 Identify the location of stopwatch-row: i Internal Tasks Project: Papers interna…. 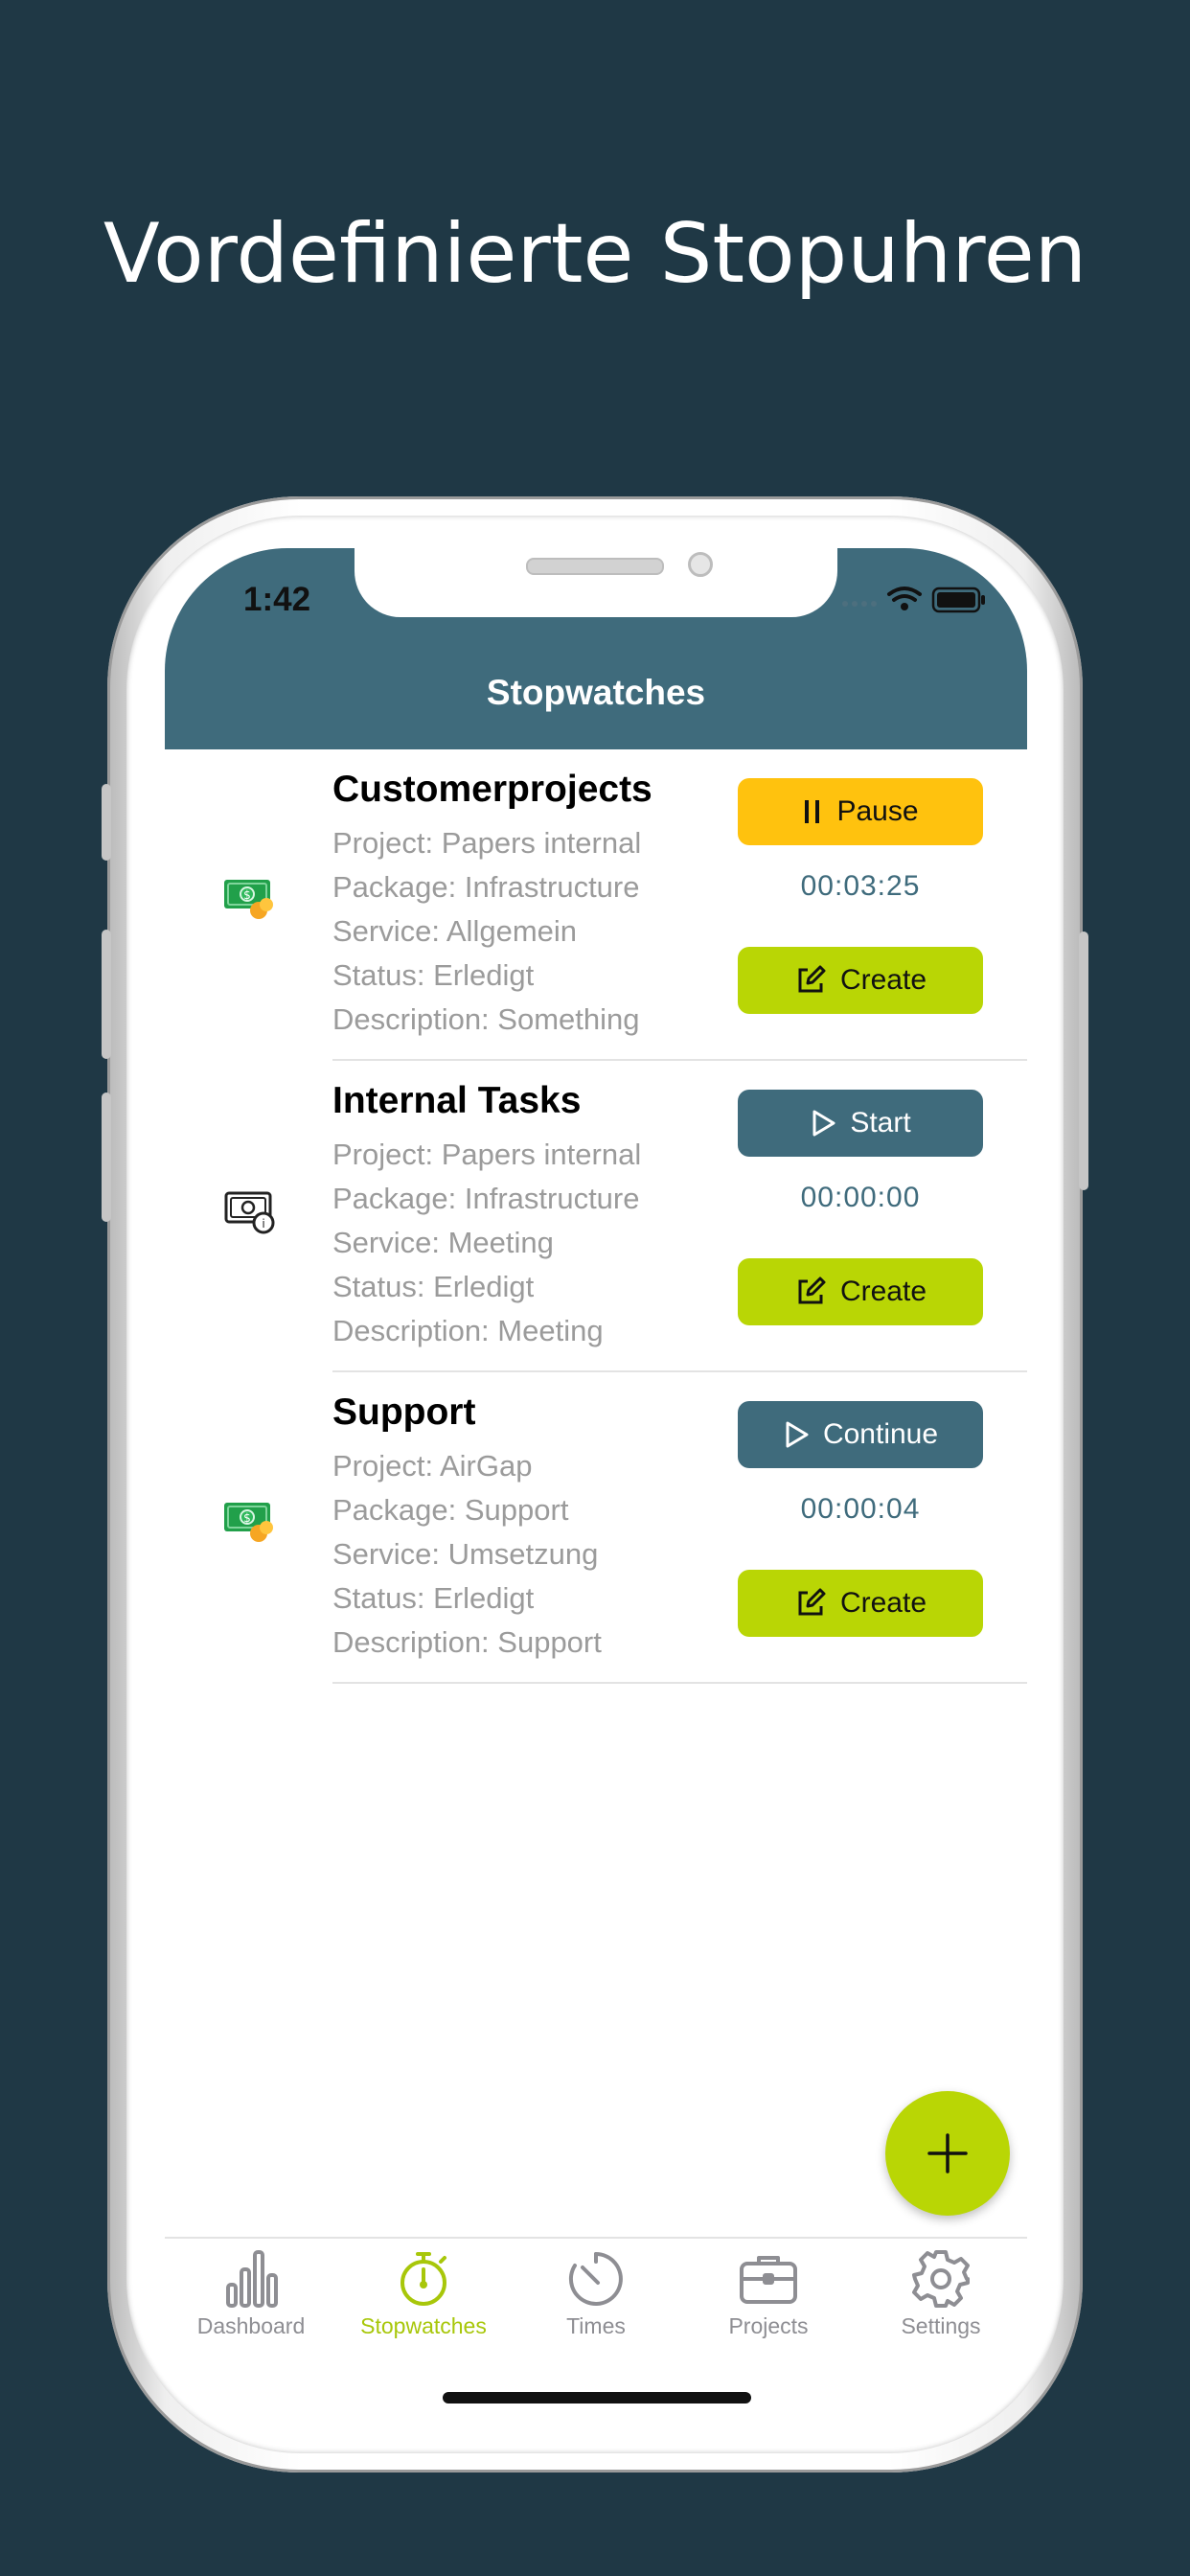
(596, 1216).